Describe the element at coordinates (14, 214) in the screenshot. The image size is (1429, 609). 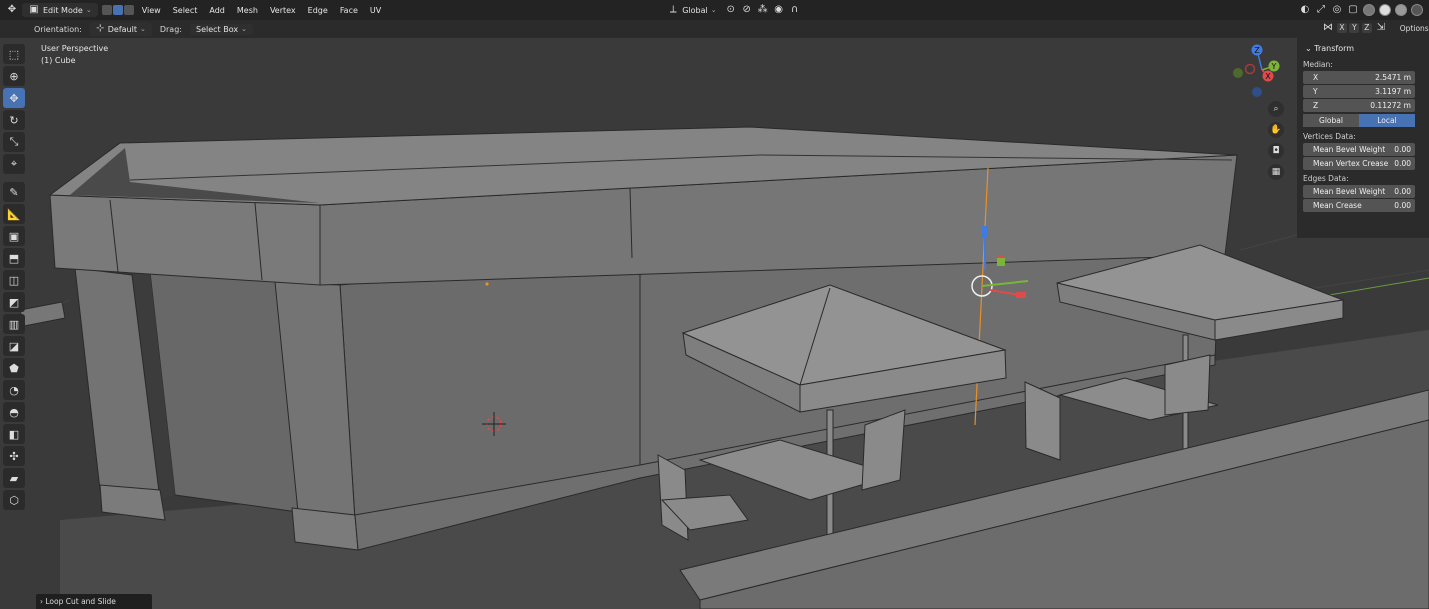
I see `measure-icon: 📐` at that location.